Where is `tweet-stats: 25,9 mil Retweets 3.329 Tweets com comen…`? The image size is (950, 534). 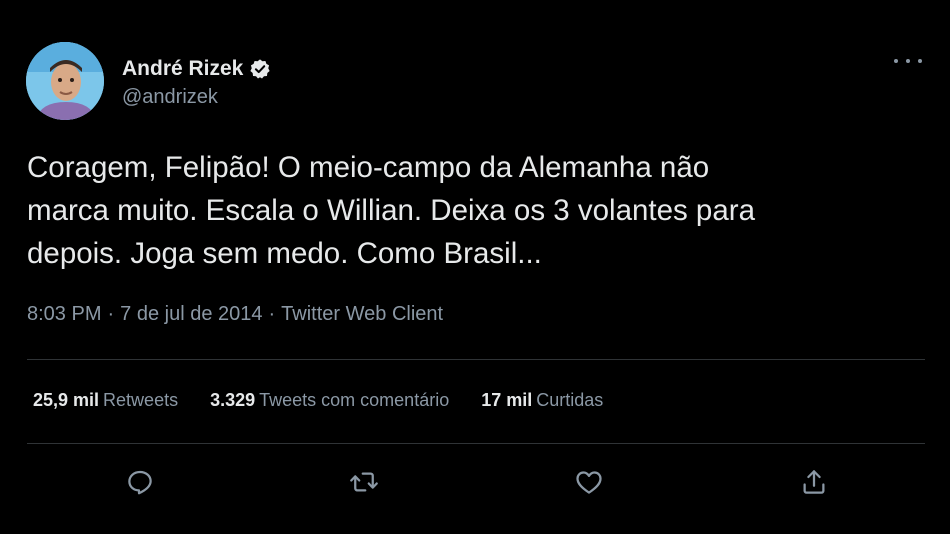
tweet-stats: 25,9 mil Retweets 3.329 Tweets com comen… is located at coordinates (334, 400).